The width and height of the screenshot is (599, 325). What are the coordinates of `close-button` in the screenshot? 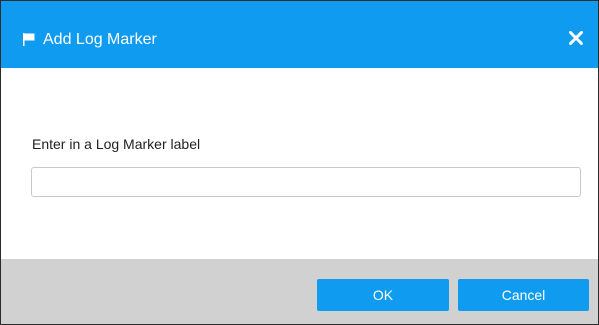 It's located at (576, 39).